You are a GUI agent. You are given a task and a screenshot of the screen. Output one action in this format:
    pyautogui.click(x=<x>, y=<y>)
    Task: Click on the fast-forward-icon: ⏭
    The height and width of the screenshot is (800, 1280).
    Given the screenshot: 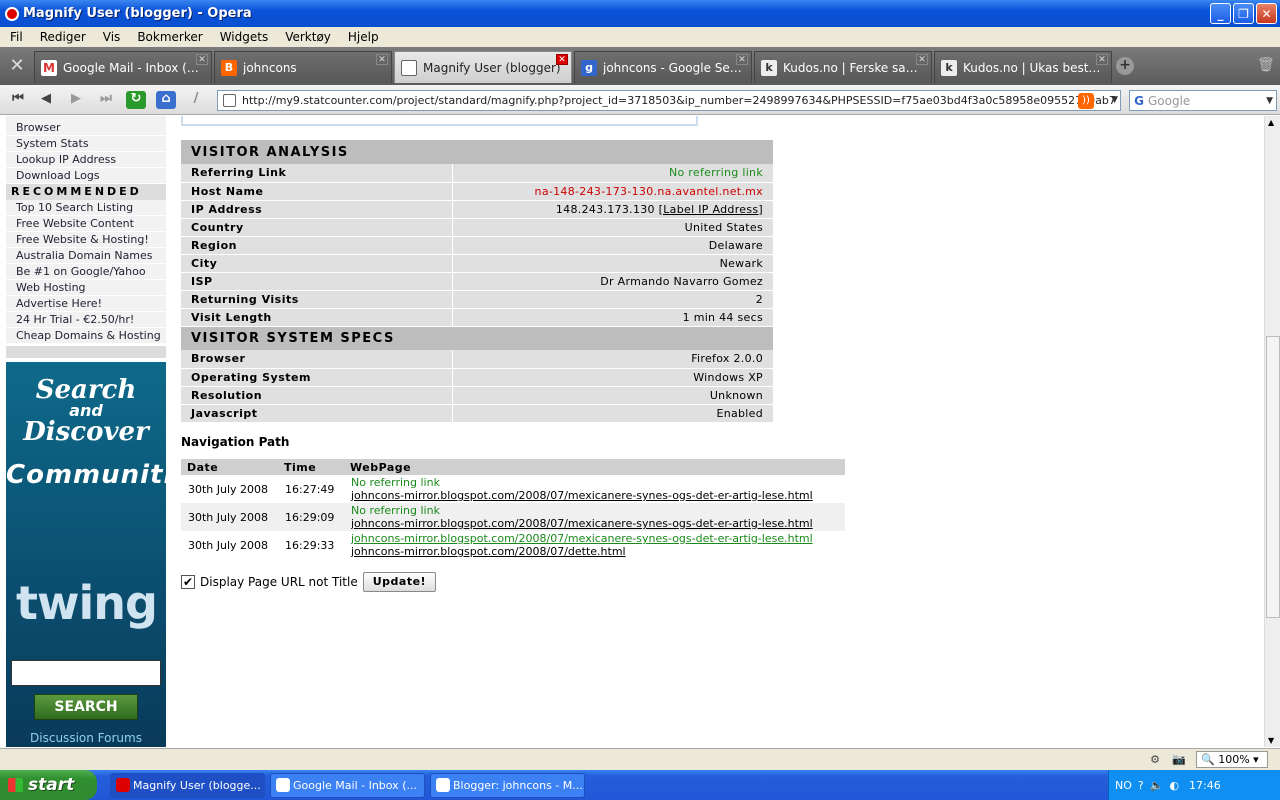 What is the action you would take?
    pyautogui.click(x=106, y=100)
    